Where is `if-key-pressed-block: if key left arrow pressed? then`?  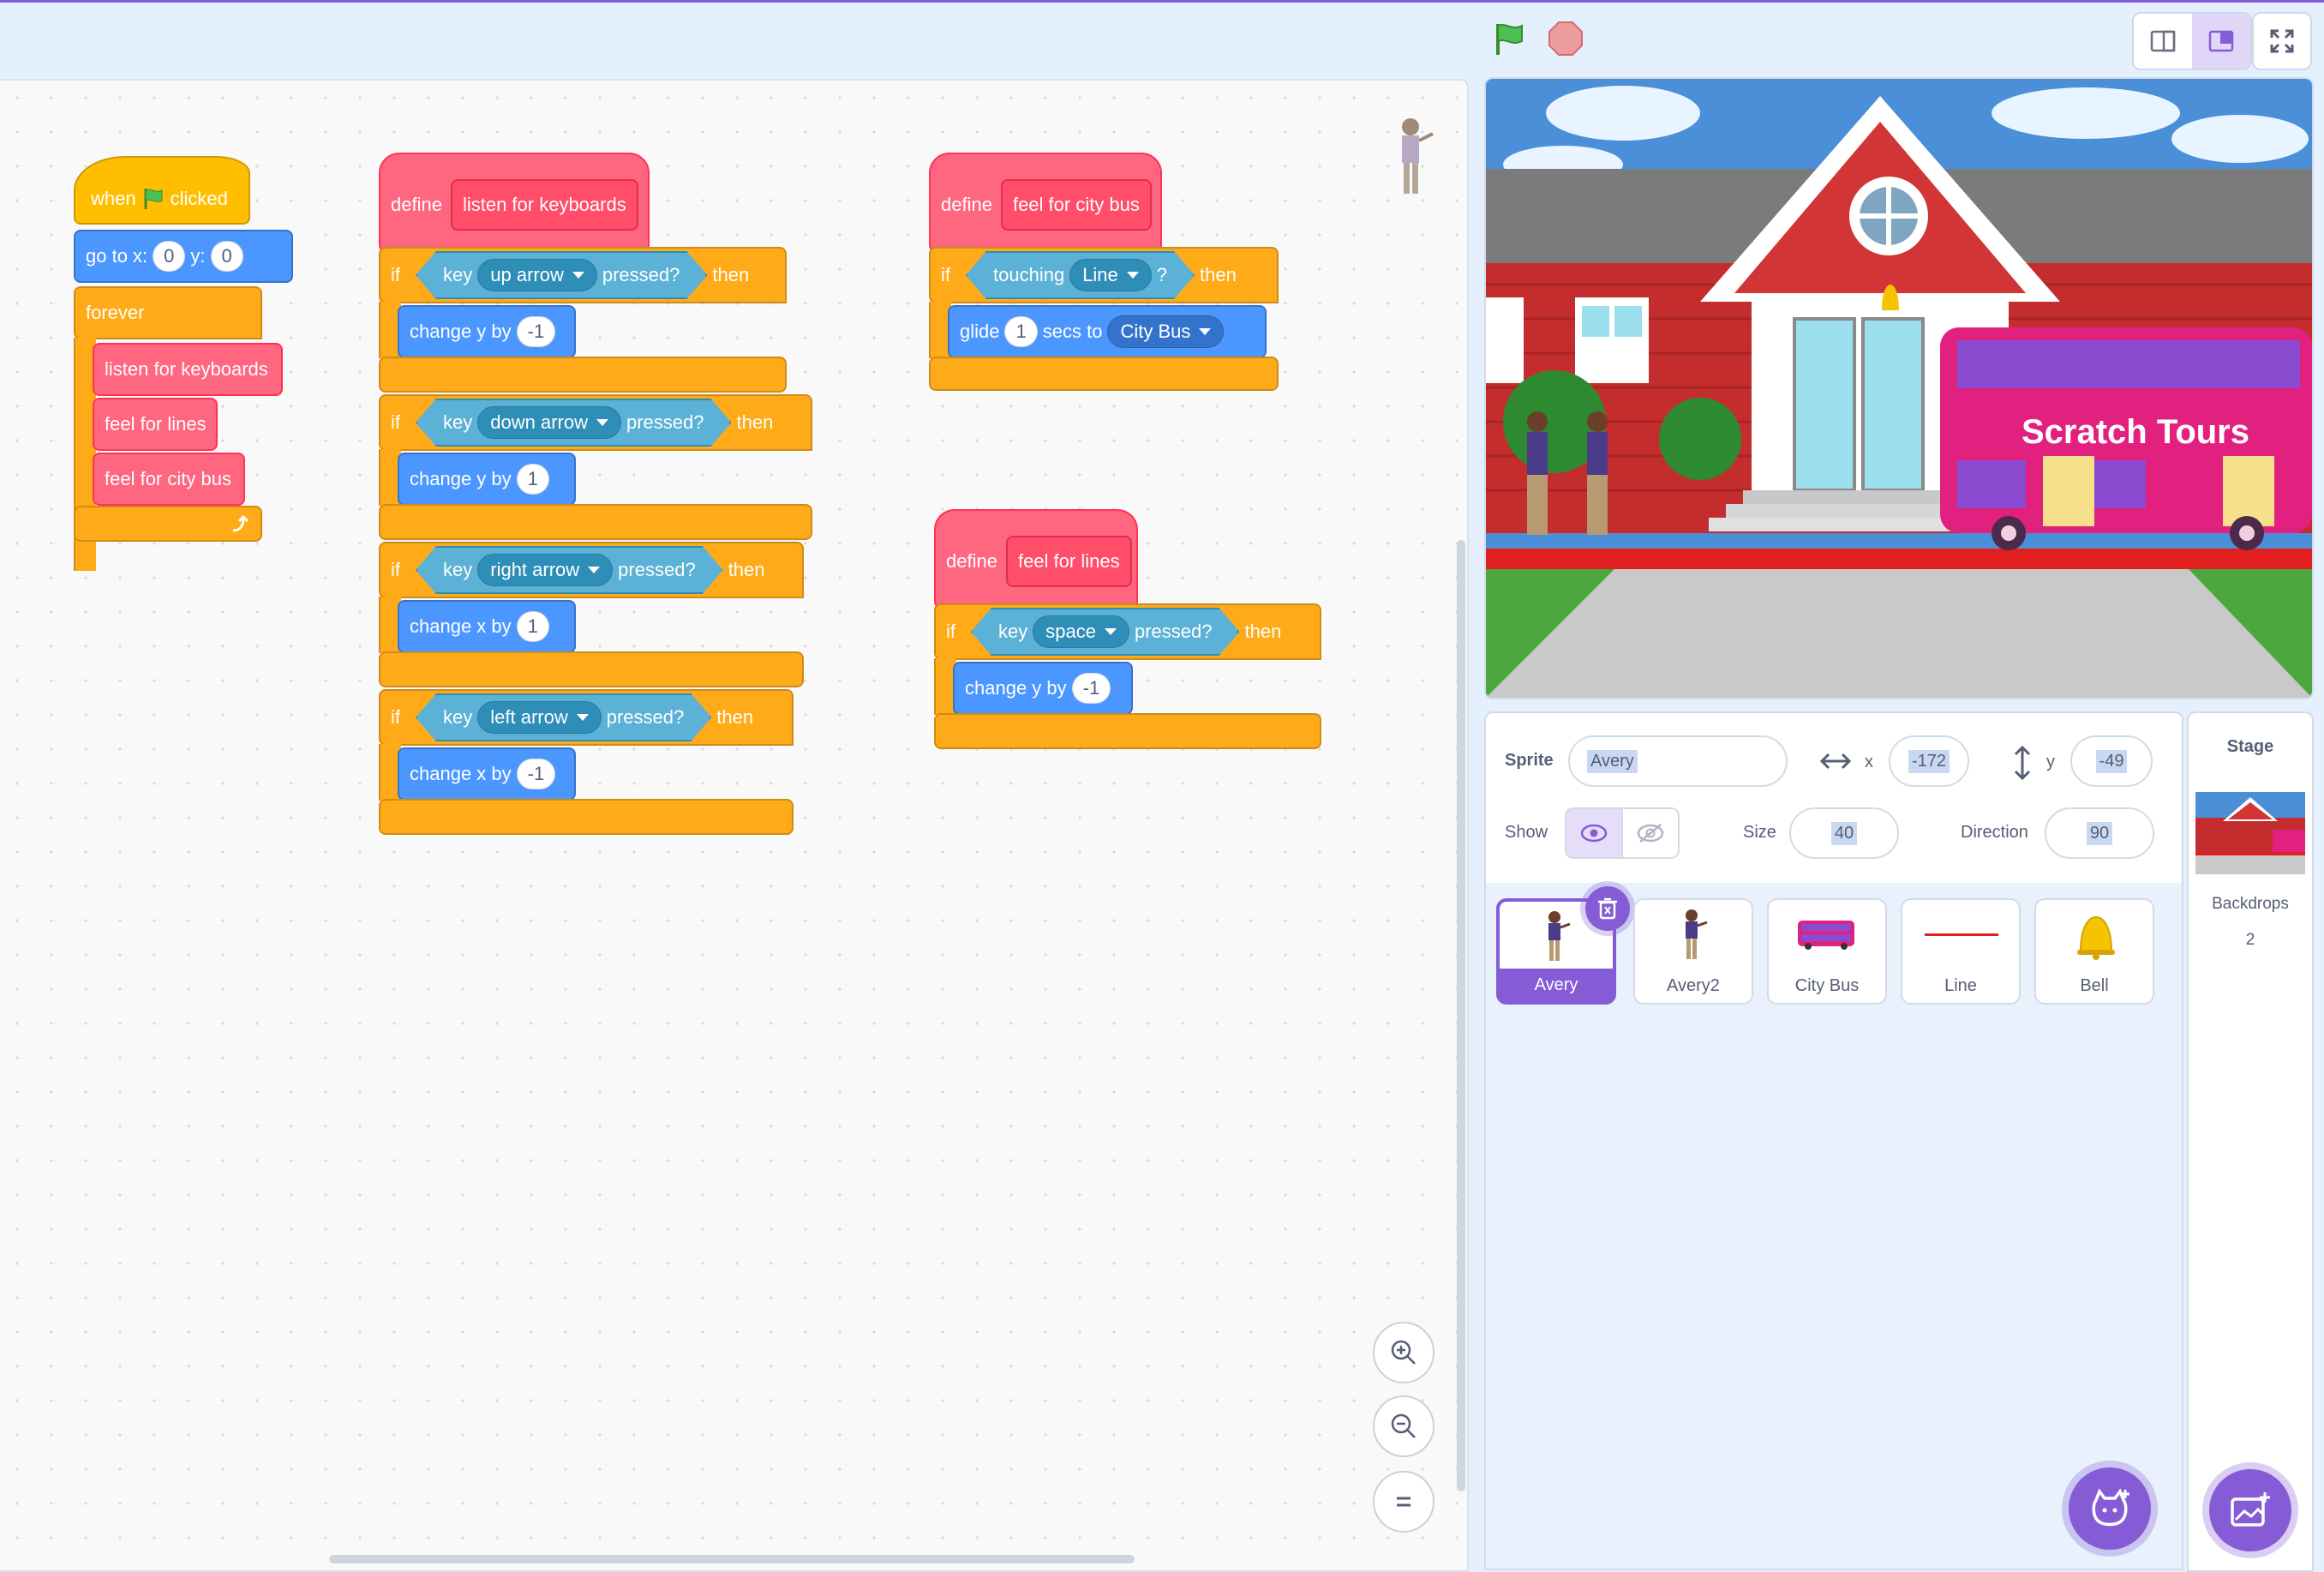 if-key-pressed-block: if key left arrow pressed? then is located at coordinates (586, 717).